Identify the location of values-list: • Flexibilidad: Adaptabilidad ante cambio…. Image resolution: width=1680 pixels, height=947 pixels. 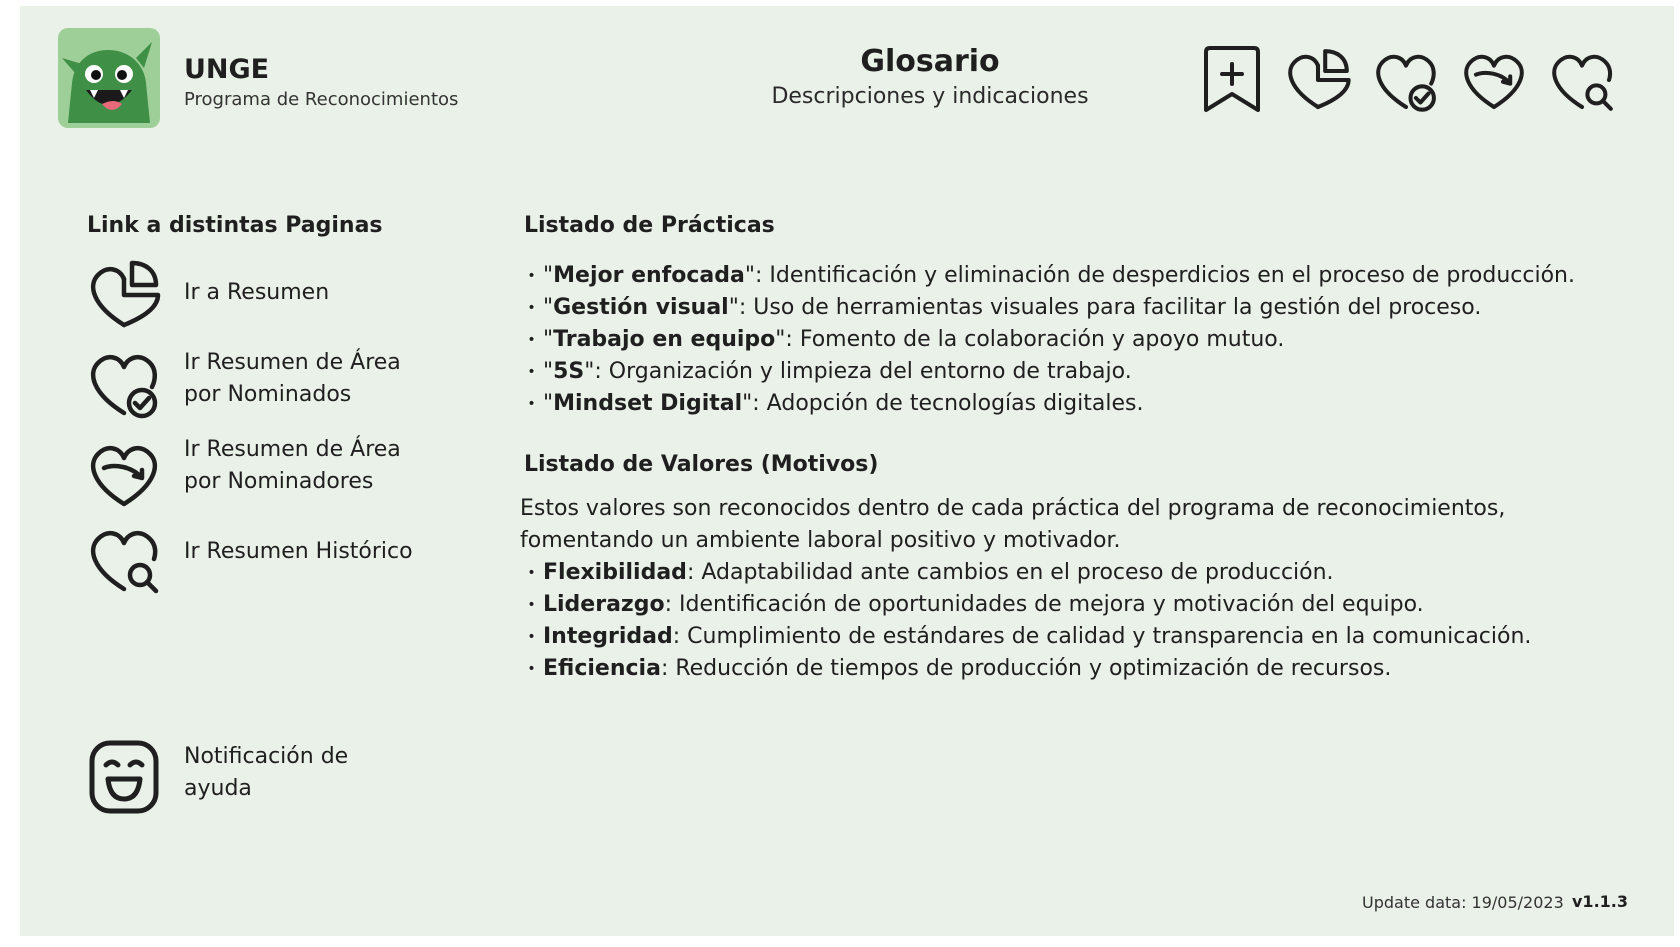
(1025, 621).